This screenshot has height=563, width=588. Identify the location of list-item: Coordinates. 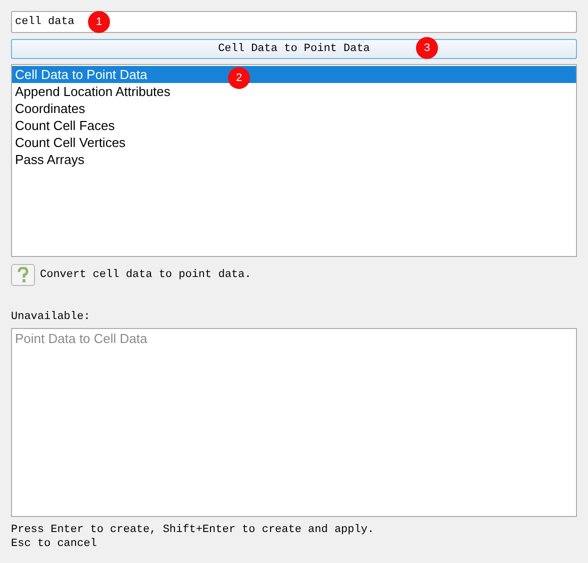
(294, 108).